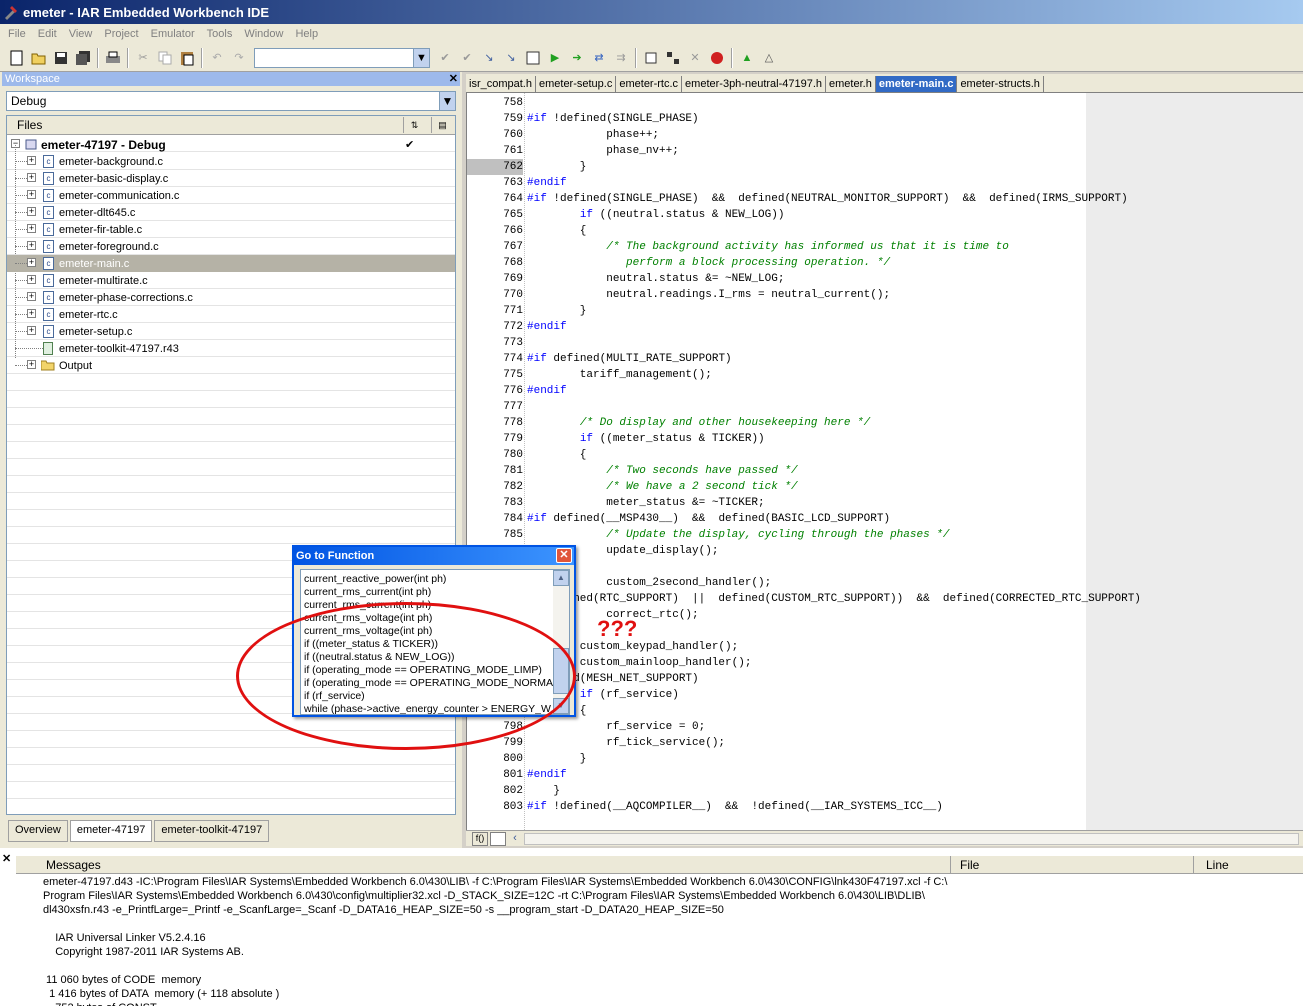  What do you see at coordinates (885, 583) in the screenshot?
I see `code-line: custom_2second_handler();` at bounding box center [885, 583].